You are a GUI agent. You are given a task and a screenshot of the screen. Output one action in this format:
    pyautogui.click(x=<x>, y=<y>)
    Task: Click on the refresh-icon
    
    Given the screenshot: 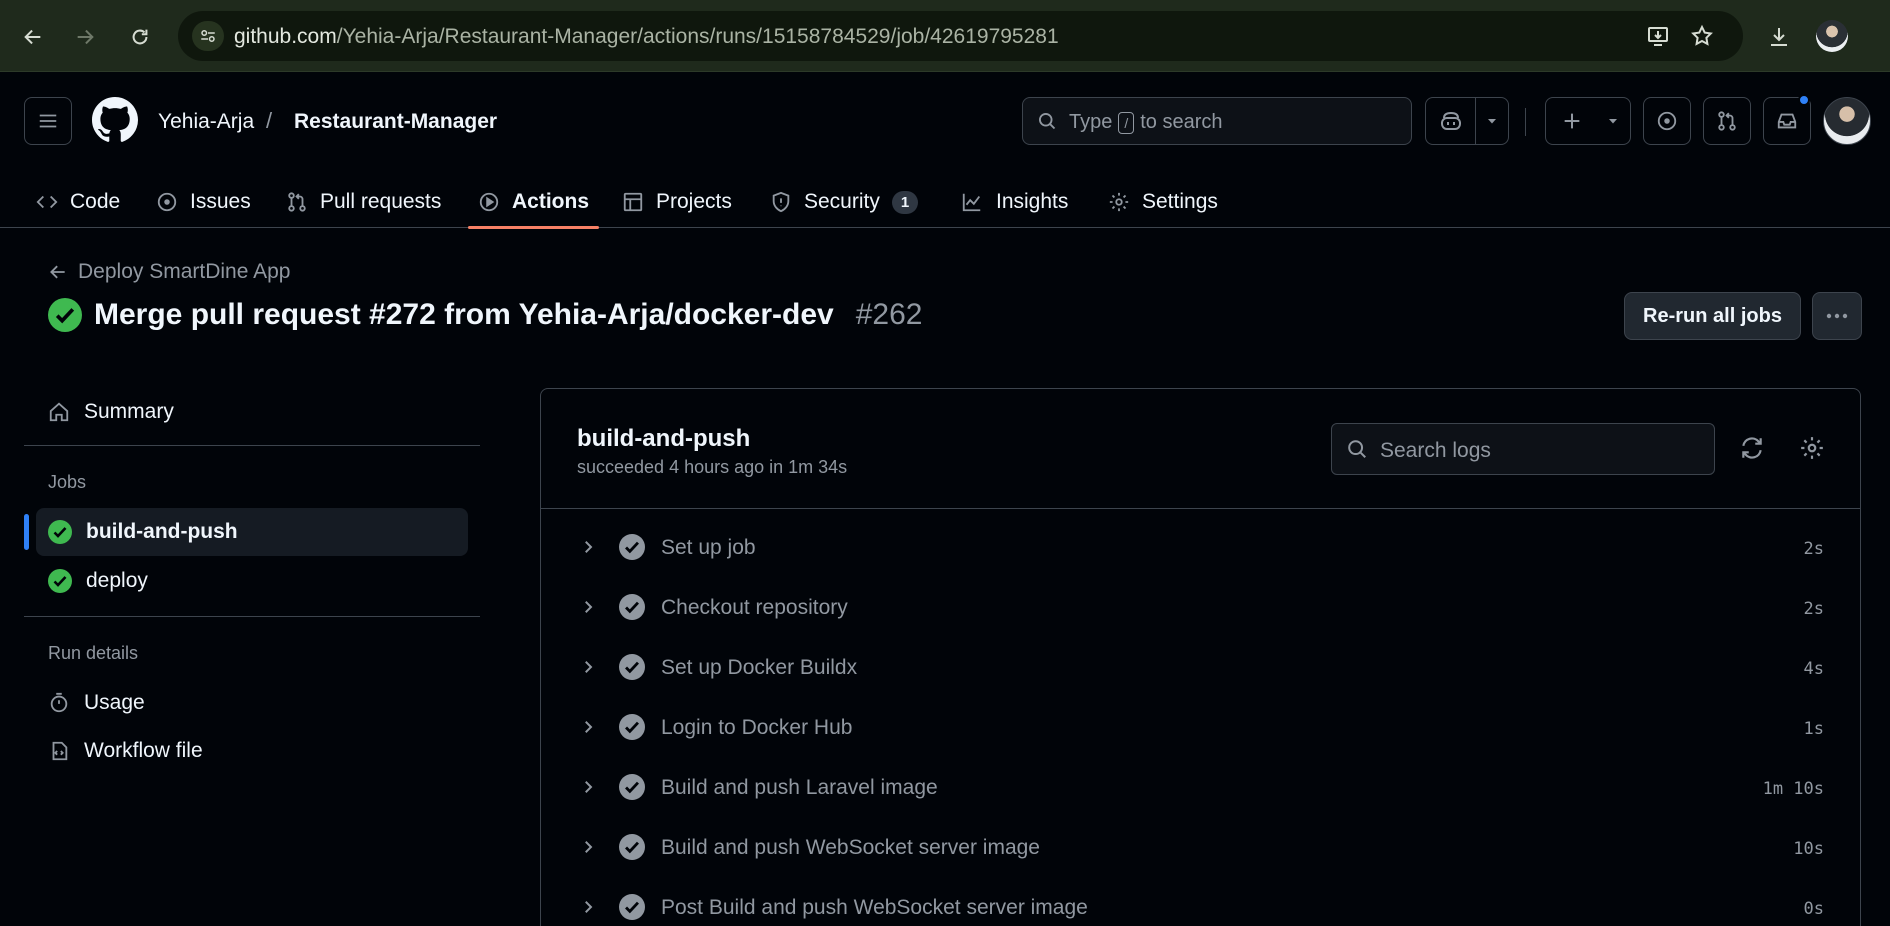 What is the action you would take?
    pyautogui.click(x=1752, y=448)
    